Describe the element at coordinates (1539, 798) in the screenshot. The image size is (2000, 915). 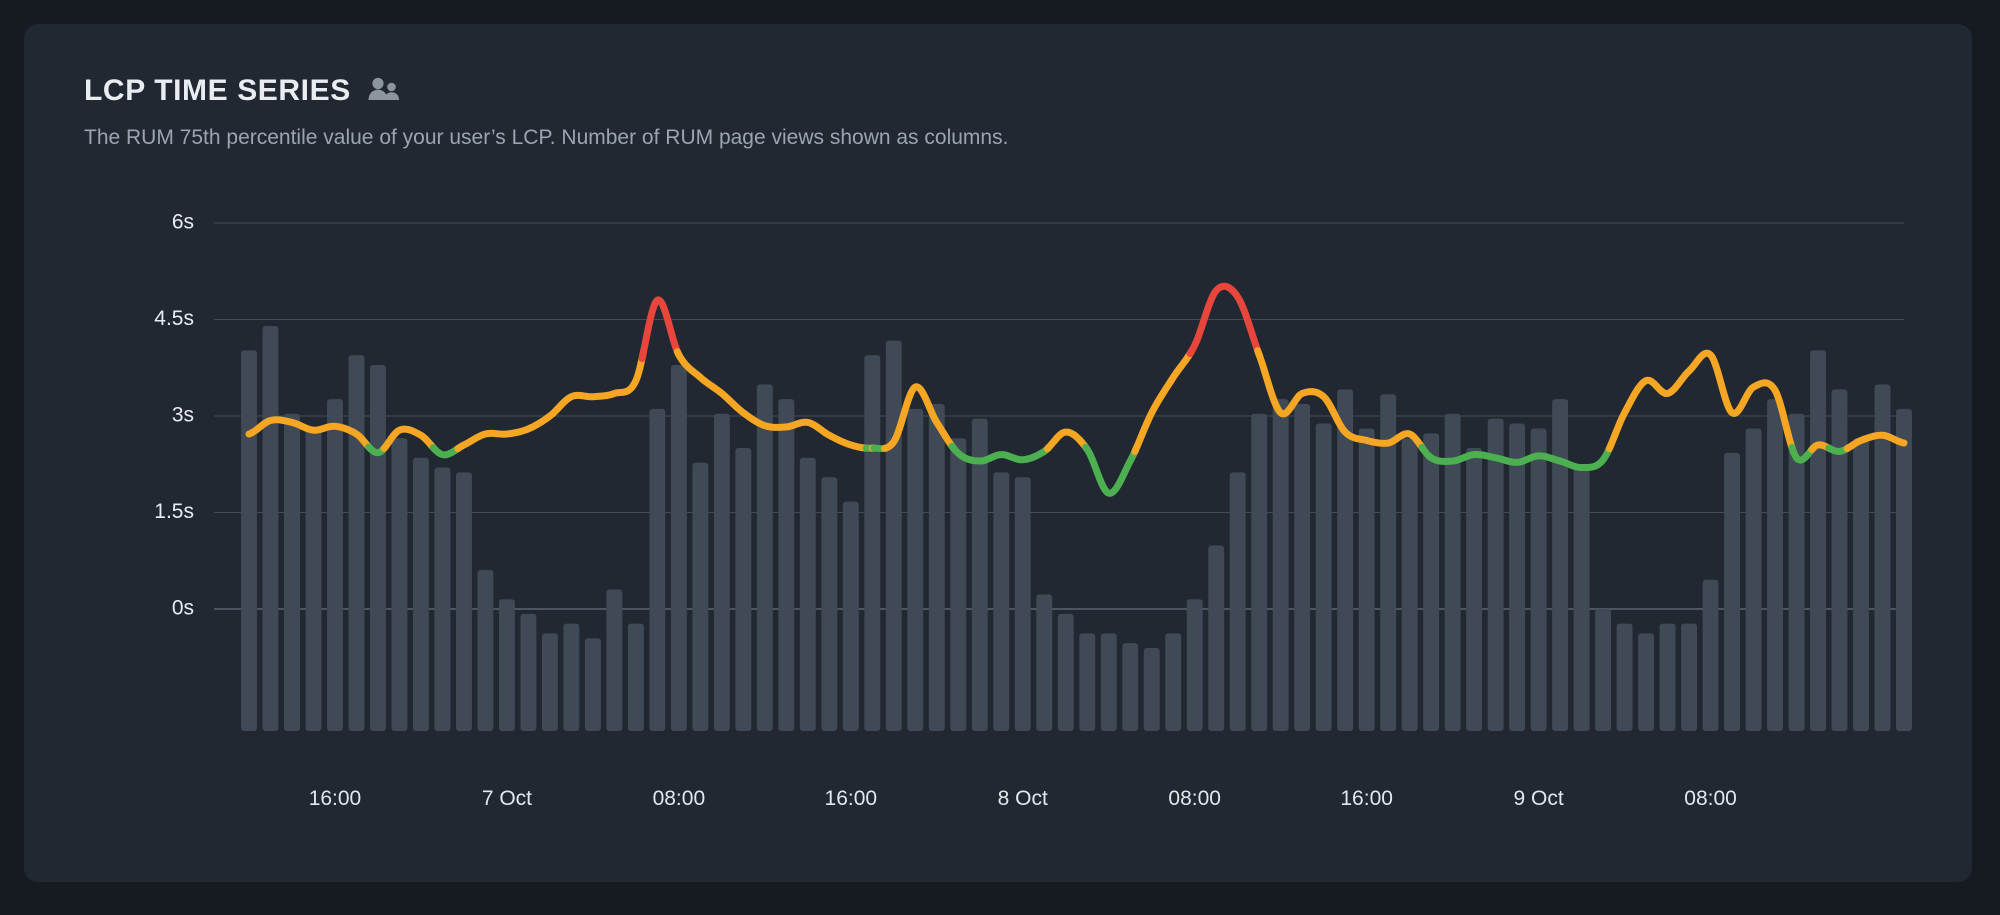
I see `x-axis-tick: 9 Oct` at that location.